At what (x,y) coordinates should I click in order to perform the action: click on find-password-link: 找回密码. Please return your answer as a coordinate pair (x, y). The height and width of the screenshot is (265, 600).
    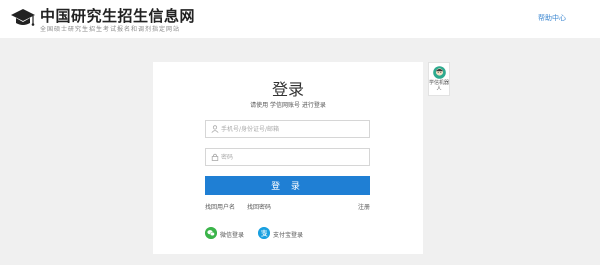
    Looking at the image, I should click on (259, 206).